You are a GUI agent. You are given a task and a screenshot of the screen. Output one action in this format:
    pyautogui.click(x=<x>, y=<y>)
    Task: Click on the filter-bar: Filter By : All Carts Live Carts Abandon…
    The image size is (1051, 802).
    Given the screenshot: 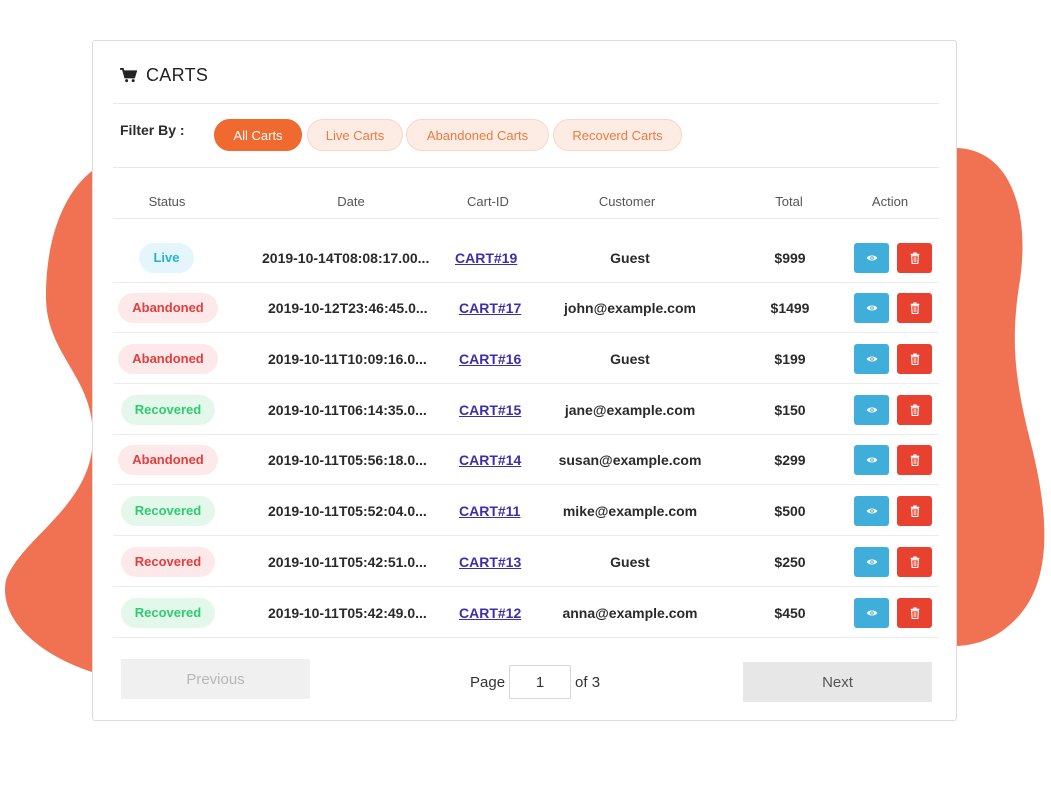 What is the action you would take?
    pyautogui.click(x=530, y=136)
    